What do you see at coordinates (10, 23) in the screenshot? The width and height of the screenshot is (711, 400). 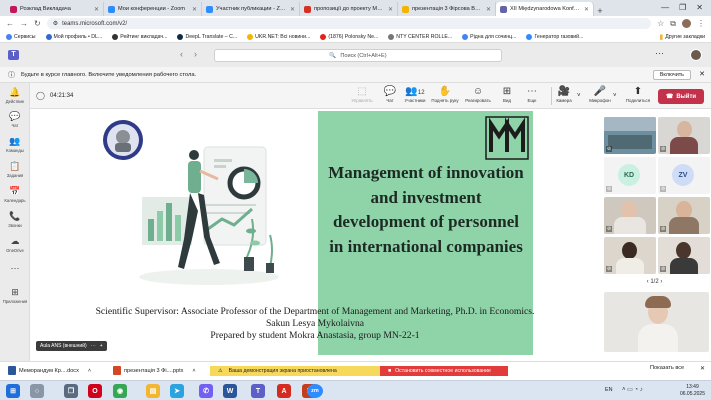 I see `back-icon: ←` at bounding box center [10, 23].